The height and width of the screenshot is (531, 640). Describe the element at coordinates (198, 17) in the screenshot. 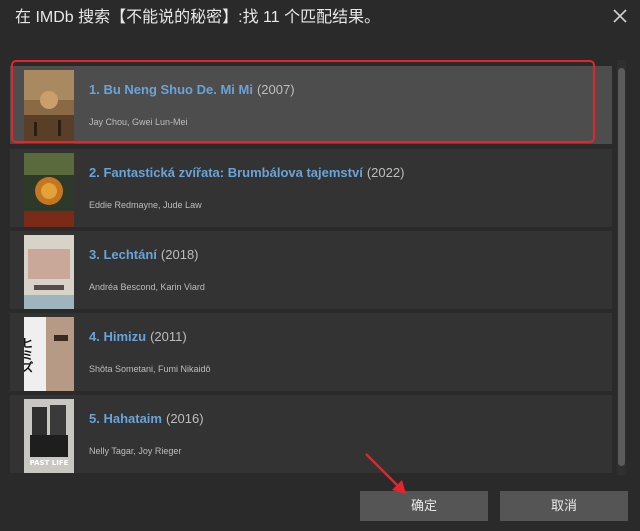

I see `dialog-title: 在 IMDb 搜索【不能说的秘密】:找 11 个匹配结果。` at that location.